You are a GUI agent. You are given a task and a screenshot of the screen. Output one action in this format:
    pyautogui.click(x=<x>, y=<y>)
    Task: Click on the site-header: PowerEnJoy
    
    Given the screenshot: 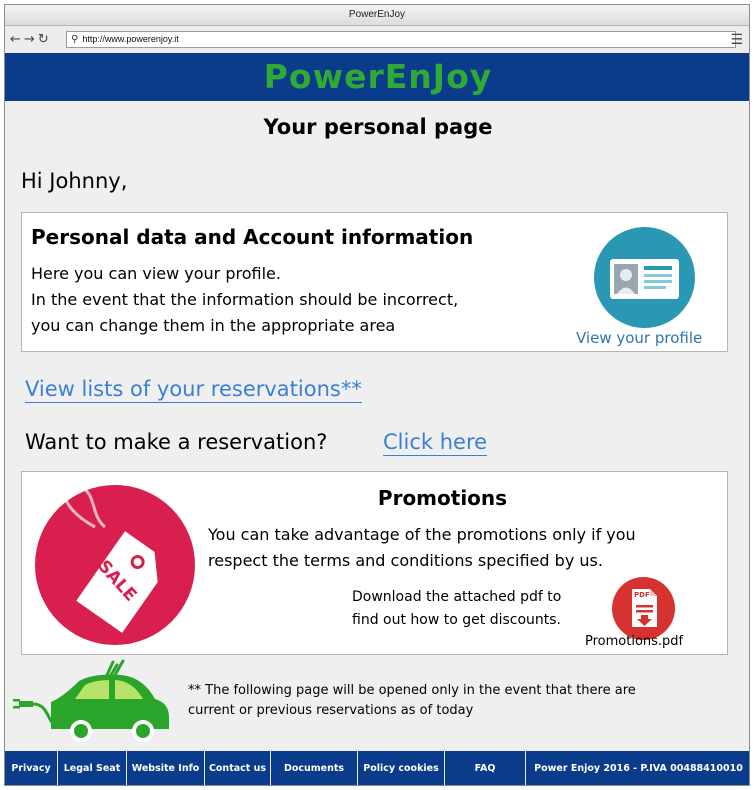 What is the action you would take?
    pyautogui.click(x=377, y=77)
    